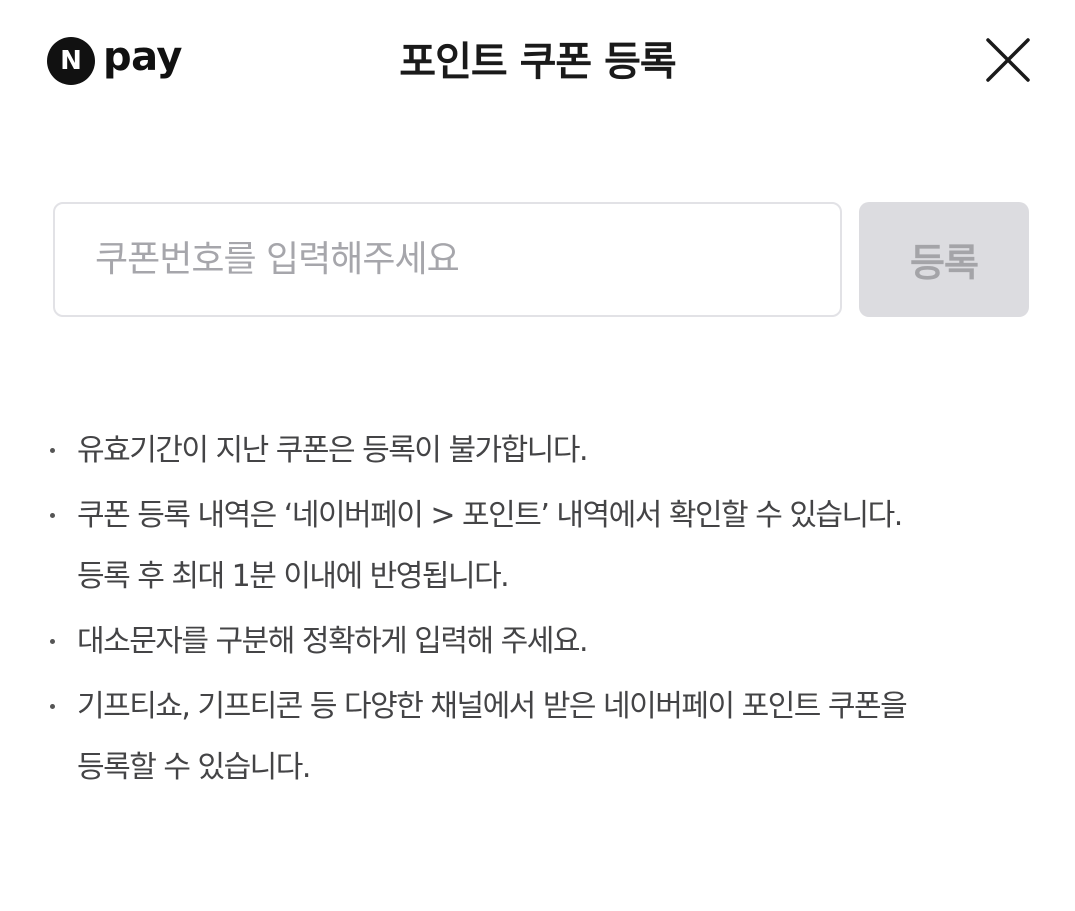 This screenshot has width=1075, height=911. I want to click on page-title: 포인트 쿠폰 등록, so click(537, 62).